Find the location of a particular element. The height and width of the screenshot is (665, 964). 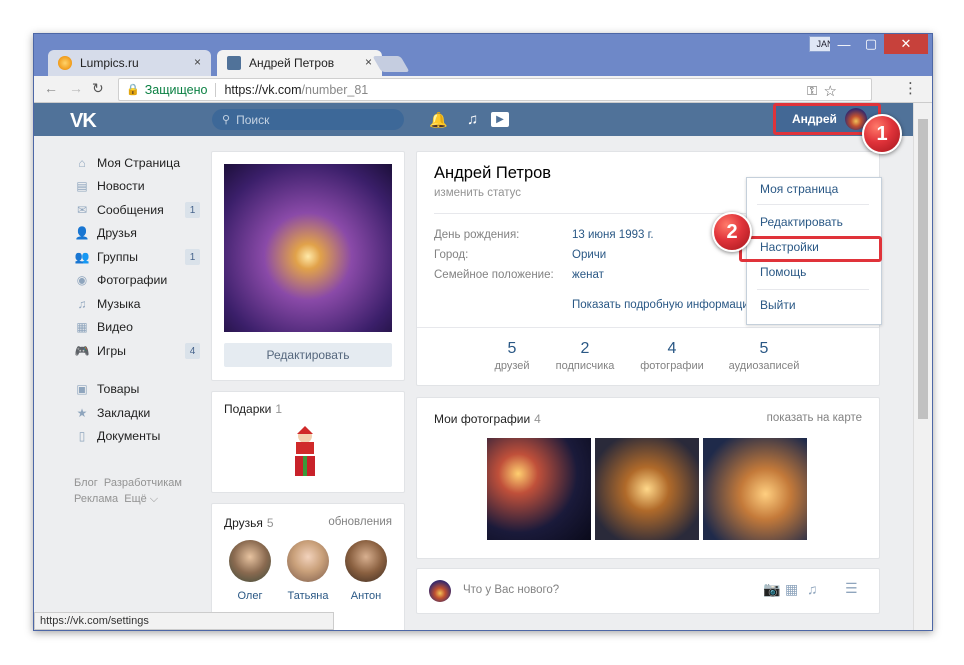

dropdown-item-logout: Выйти is located at coordinates (814, 305).